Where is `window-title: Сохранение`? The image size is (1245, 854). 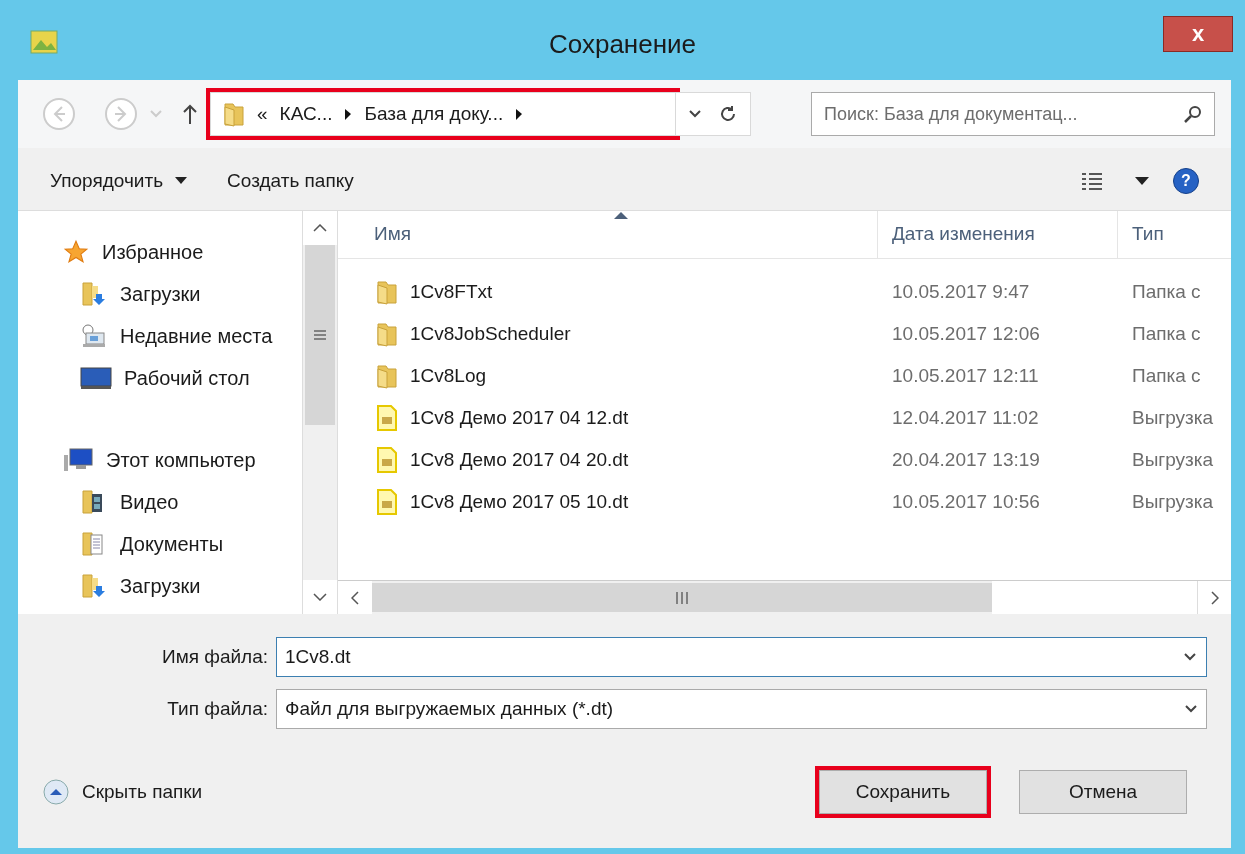 window-title: Сохранение is located at coordinates (622, 44).